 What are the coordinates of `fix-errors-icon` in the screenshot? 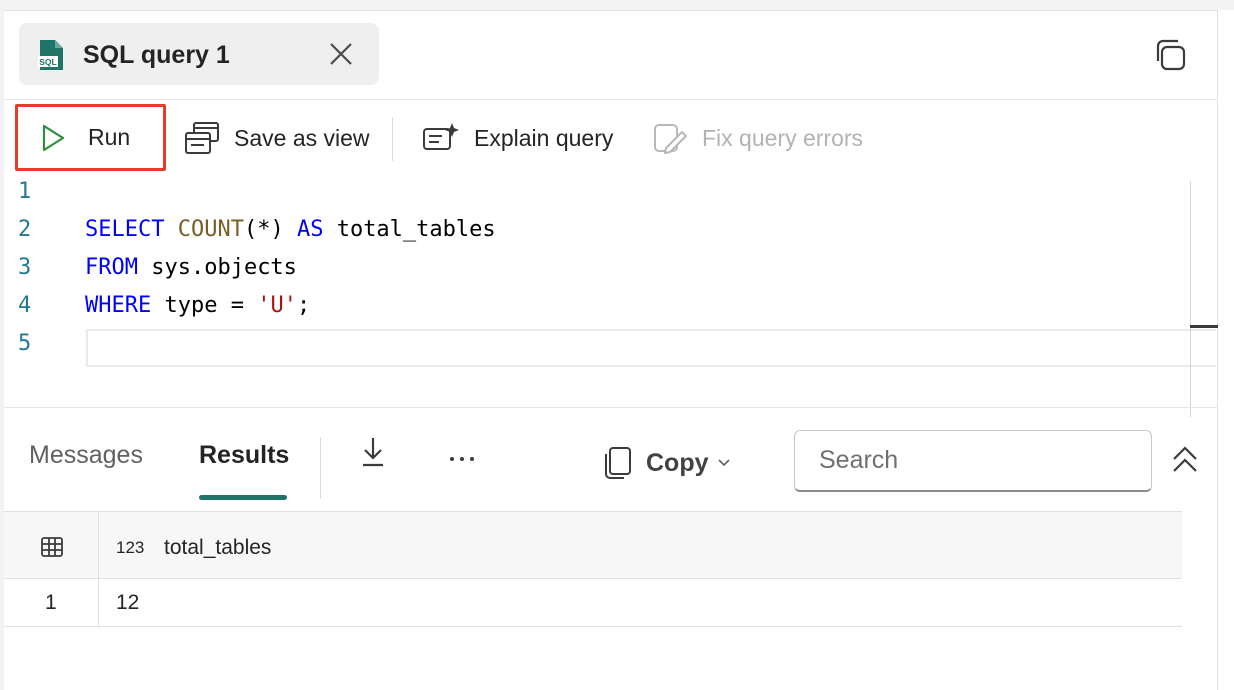 It's located at (670, 139).